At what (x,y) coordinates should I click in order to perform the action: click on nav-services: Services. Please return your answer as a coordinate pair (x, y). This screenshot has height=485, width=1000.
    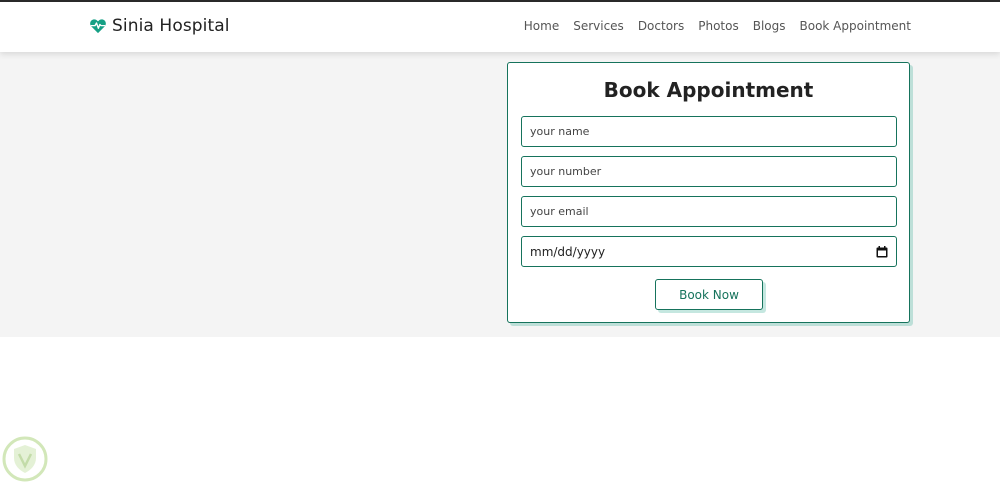
    Looking at the image, I should click on (598, 26).